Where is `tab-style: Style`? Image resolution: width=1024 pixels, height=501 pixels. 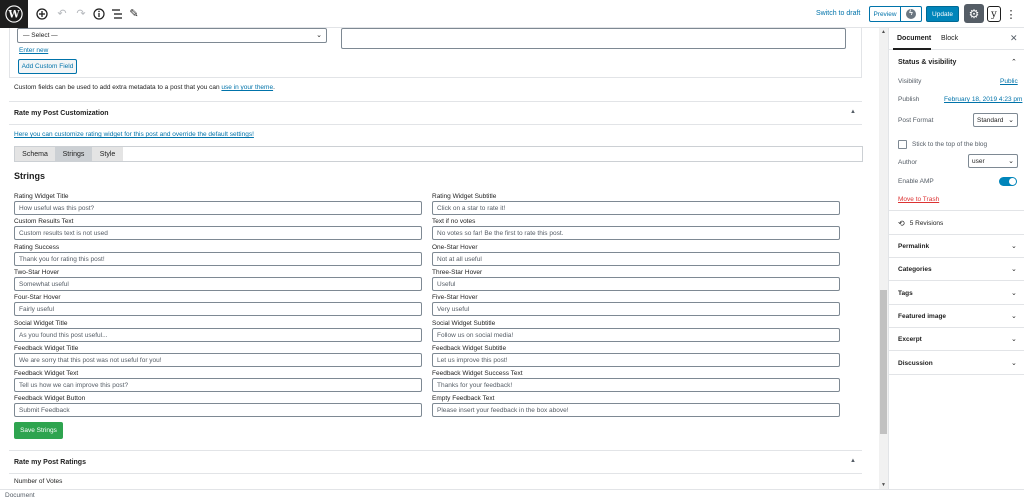
tab-style: Style is located at coordinates (107, 154).